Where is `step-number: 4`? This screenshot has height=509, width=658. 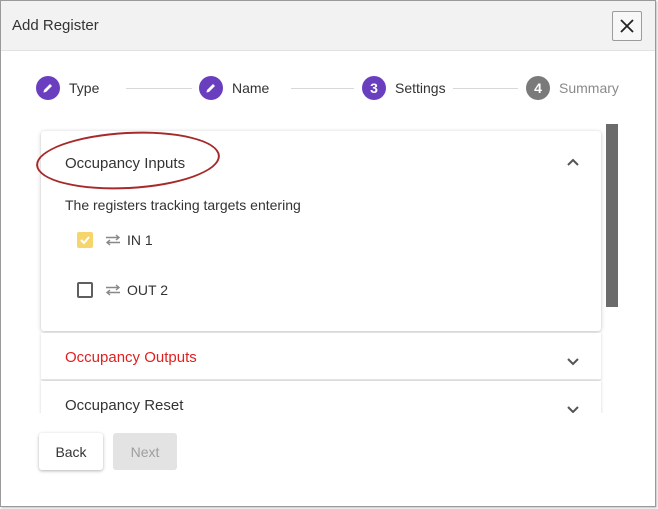
step-number: 4 is located at coordinates (538, 88).